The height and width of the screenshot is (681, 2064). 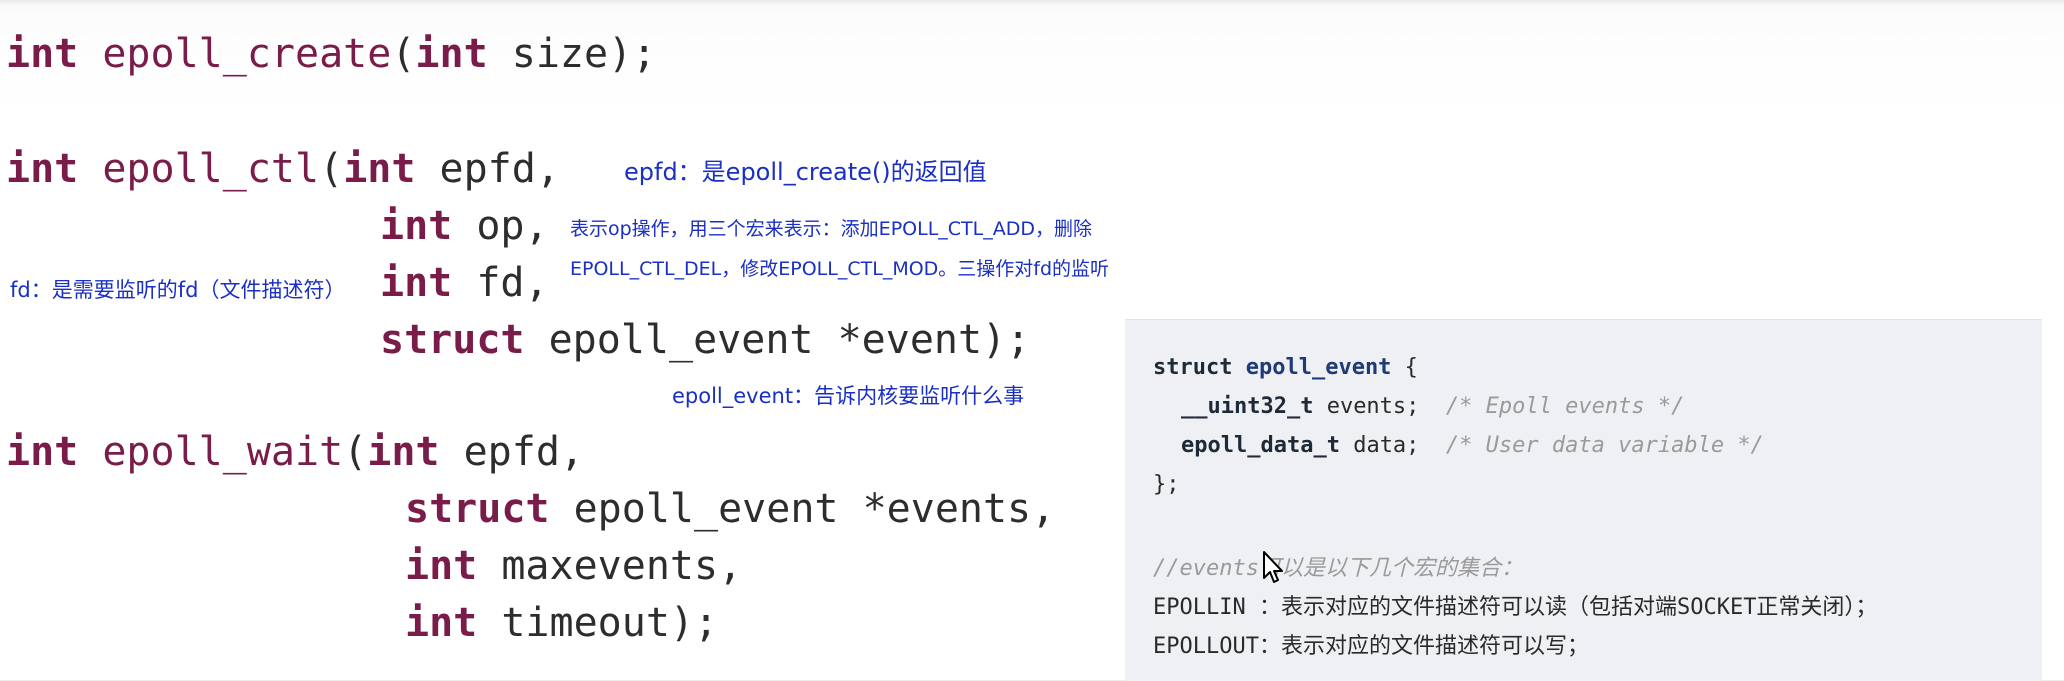 What do you see at coordinates (1379, 406) in the screenshot?
I see `field-name: events;` at bounding box center [1379, 406].